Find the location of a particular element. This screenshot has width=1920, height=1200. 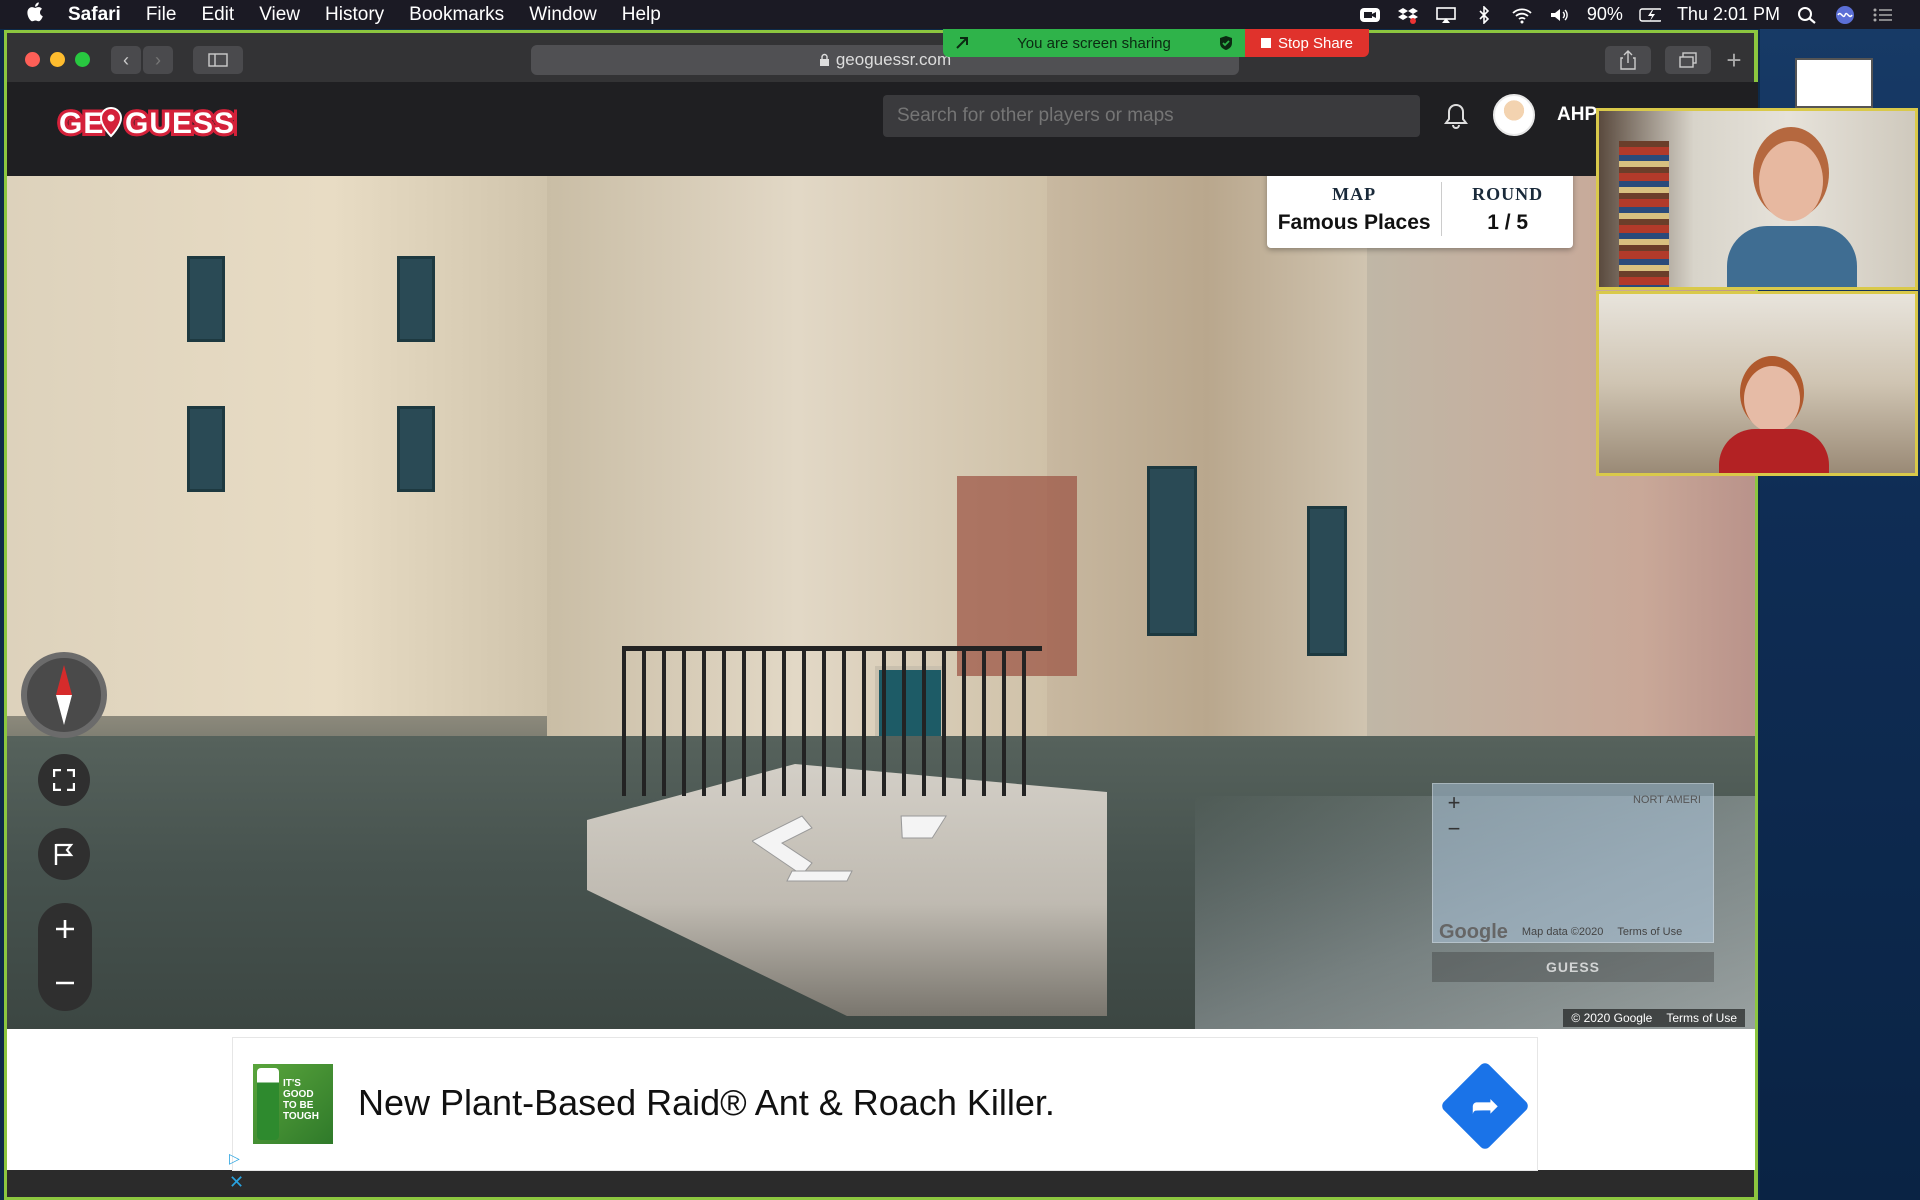

compass is located at coordinates (64, 695).